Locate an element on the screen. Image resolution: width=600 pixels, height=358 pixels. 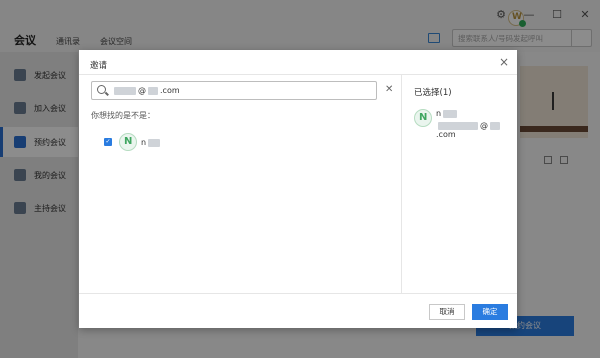
confirm-button: 确定 is located at coordinates (490, 312).